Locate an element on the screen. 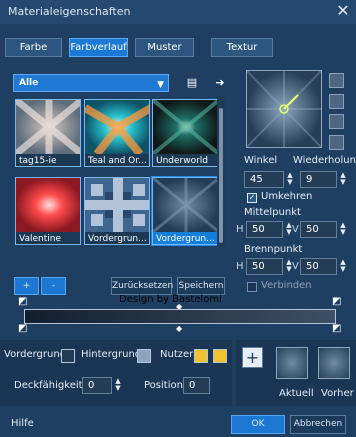 The width and height of the screenshot is (356, 437). gradient-label: Valentine is located at coordinates (48, 238).